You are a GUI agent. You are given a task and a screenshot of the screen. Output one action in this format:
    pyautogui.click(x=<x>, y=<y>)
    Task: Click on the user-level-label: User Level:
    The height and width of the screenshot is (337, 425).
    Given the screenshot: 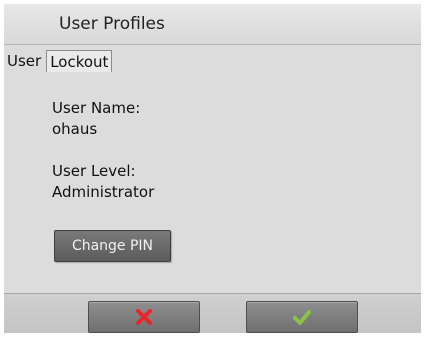 What is the action you would take?
    pyautogui.click(x=94, y=171)
    